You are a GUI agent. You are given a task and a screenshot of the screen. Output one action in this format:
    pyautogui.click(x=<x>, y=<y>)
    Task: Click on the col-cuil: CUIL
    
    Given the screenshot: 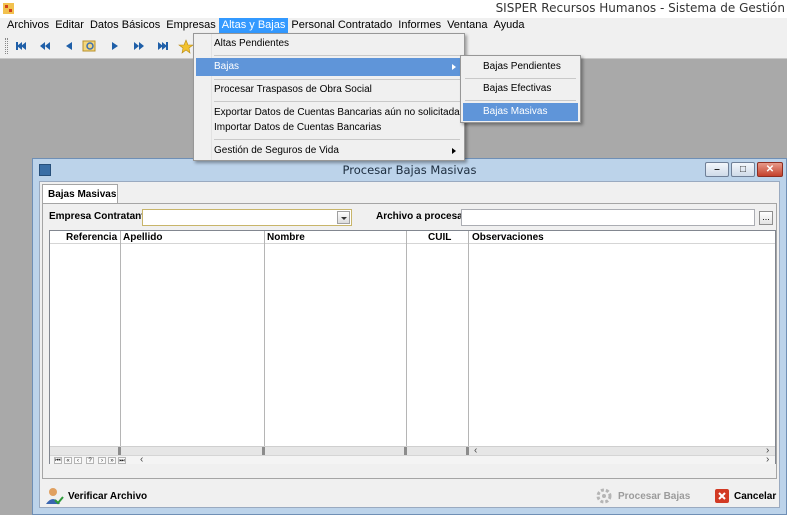 What is the action you would take?
    pyautogui.click(x=439, y=237)
    